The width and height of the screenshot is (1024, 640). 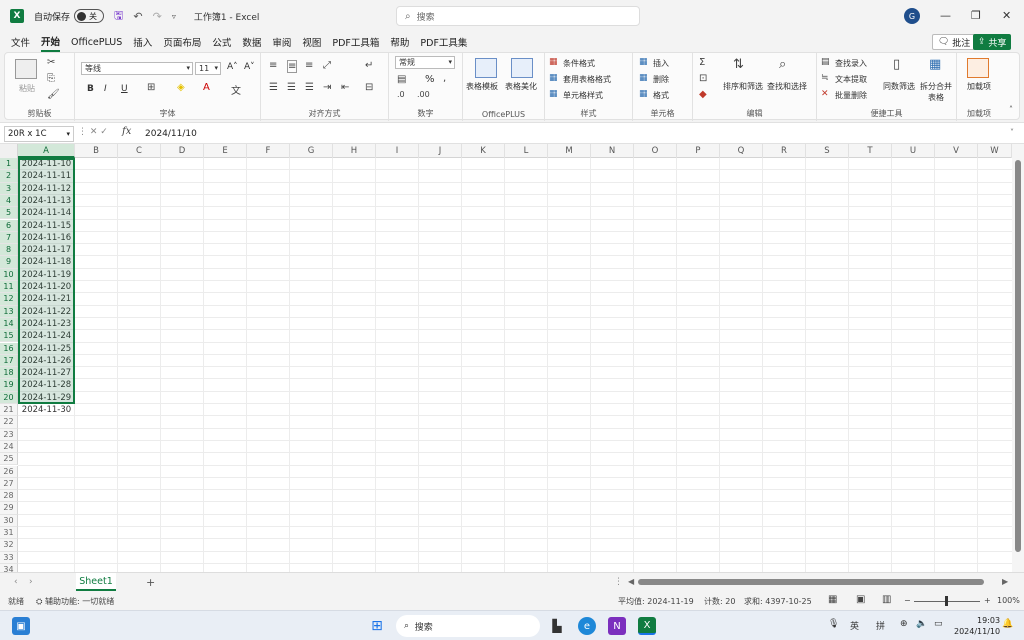 What do you see at coordinates (9, 151) in the screenshot?
I see `select-all-corner` at bounding box center [9, 151].